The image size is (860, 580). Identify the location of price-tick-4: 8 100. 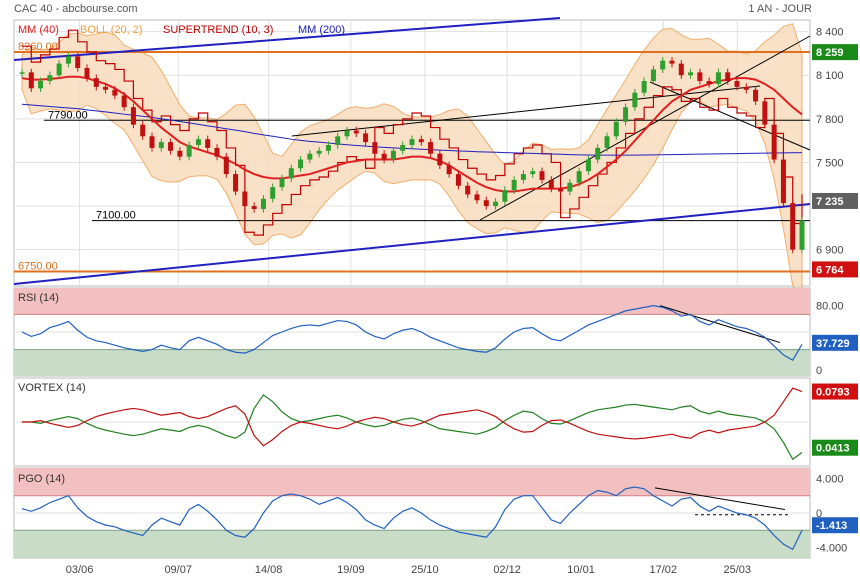
(830, 76).